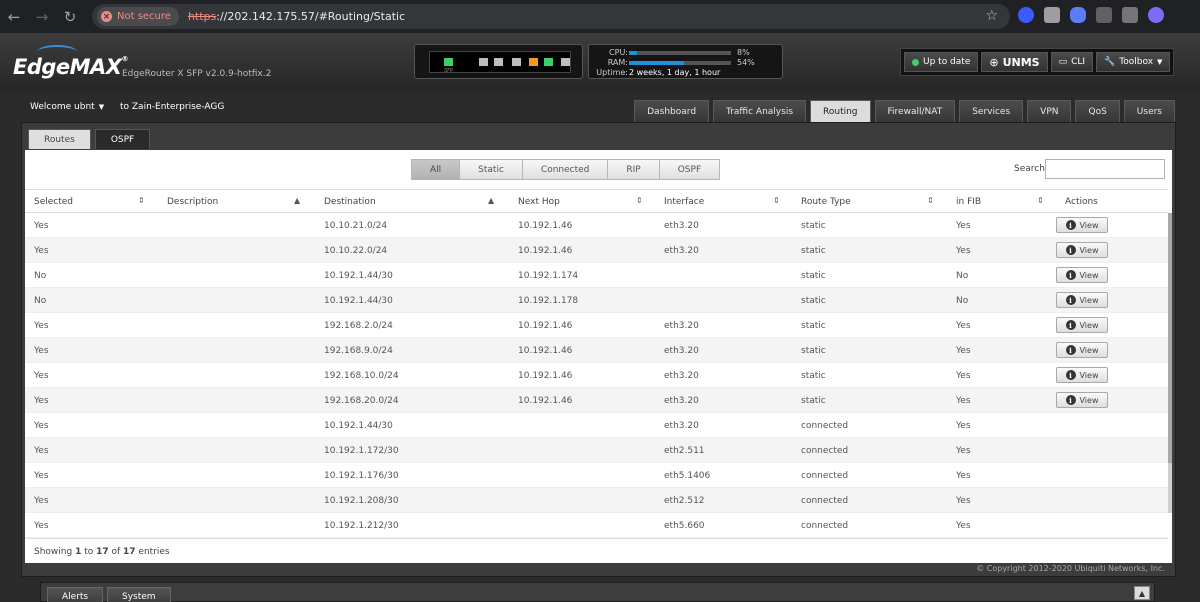 Image resolution: width=1200 pixels, height=602 pixels. I want to click on user-menu: Welcome ubnt ▼, so click(67, 107).